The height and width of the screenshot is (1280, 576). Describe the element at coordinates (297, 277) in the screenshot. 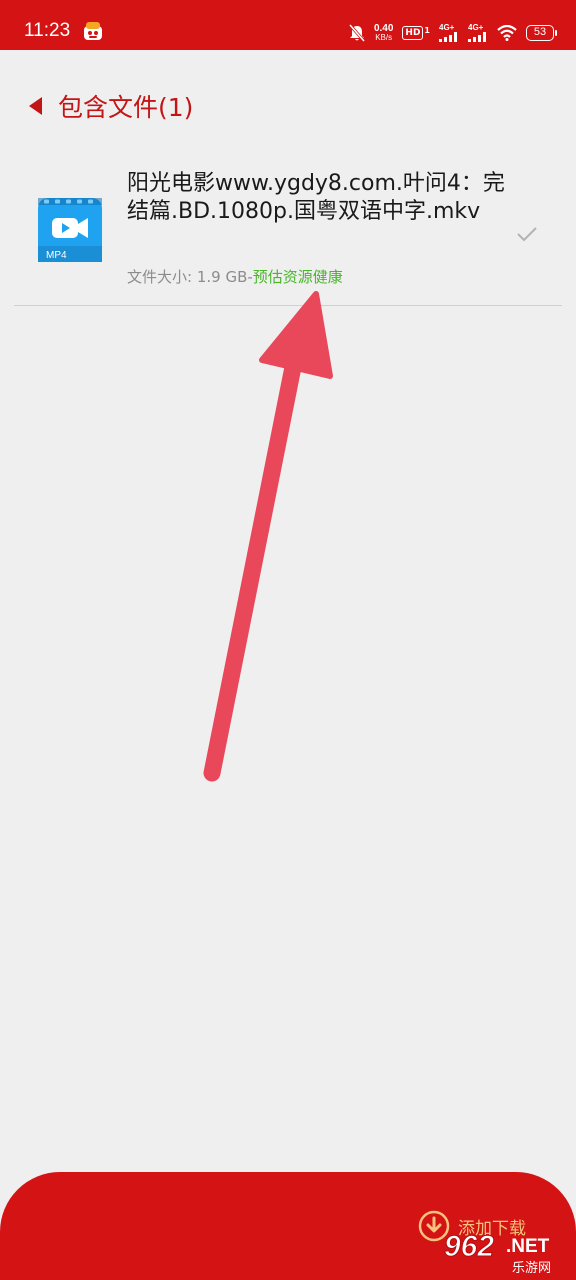

I see `health-status: 预估资源健康` at that location.